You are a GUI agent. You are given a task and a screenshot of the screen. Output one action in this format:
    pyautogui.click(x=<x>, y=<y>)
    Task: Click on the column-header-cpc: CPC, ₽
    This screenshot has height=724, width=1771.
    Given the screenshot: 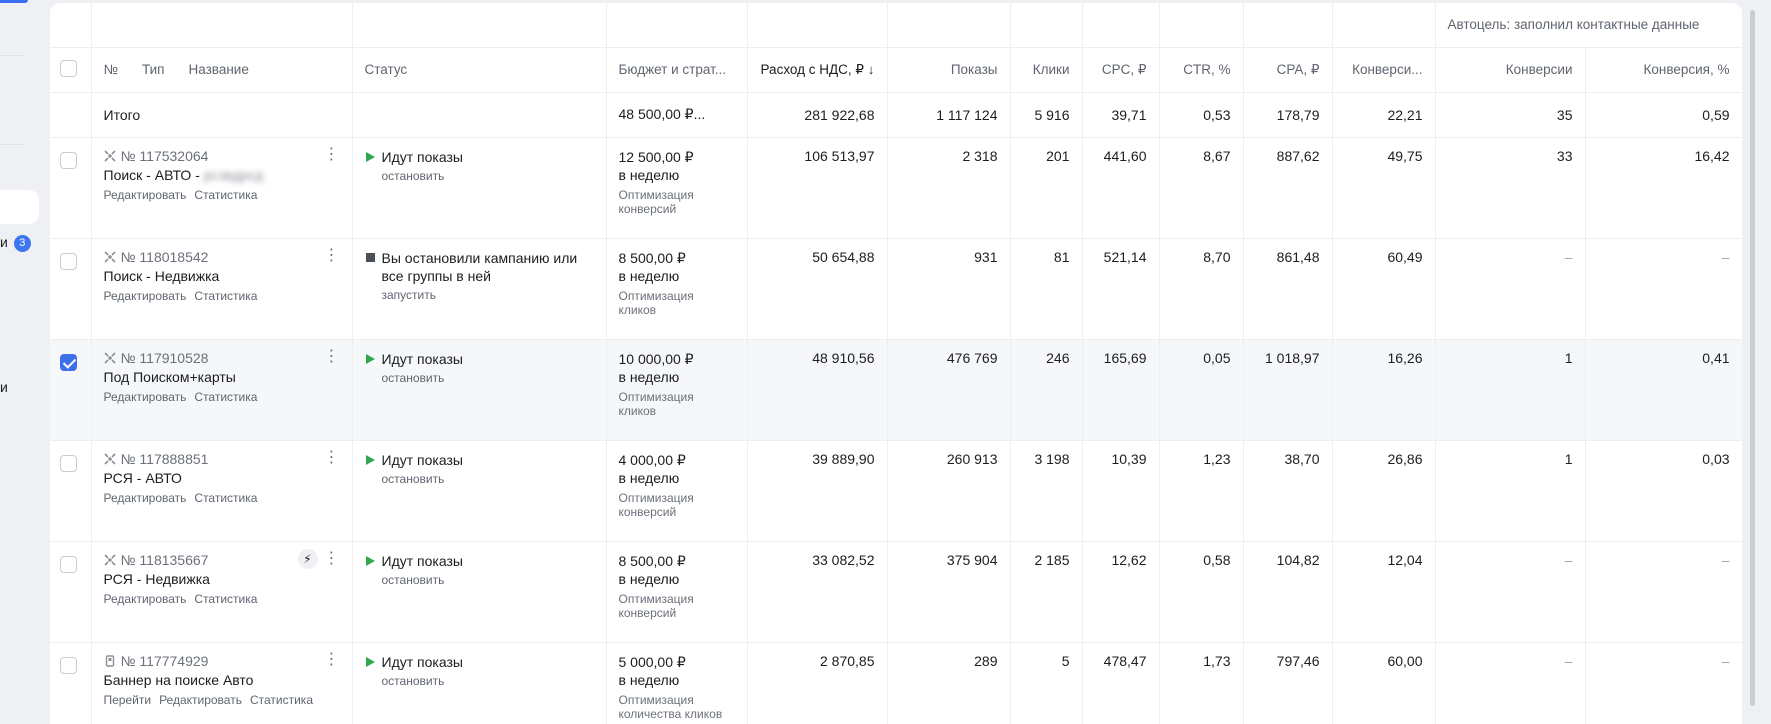 What is the action you would take?
    pyautogui.click(x=1121, y=70)
    